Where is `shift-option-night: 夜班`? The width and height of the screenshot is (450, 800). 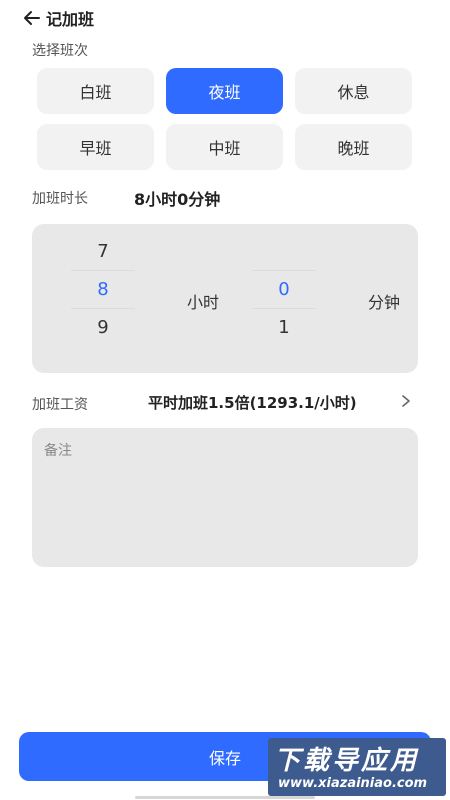
shift-option-night: 夜班 is located at coordinates (224, 91).